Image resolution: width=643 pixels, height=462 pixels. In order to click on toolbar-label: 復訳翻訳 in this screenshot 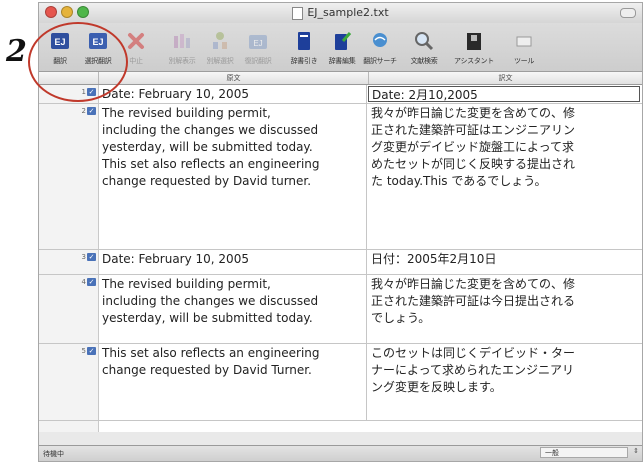, I will do `click(258, 61)`.